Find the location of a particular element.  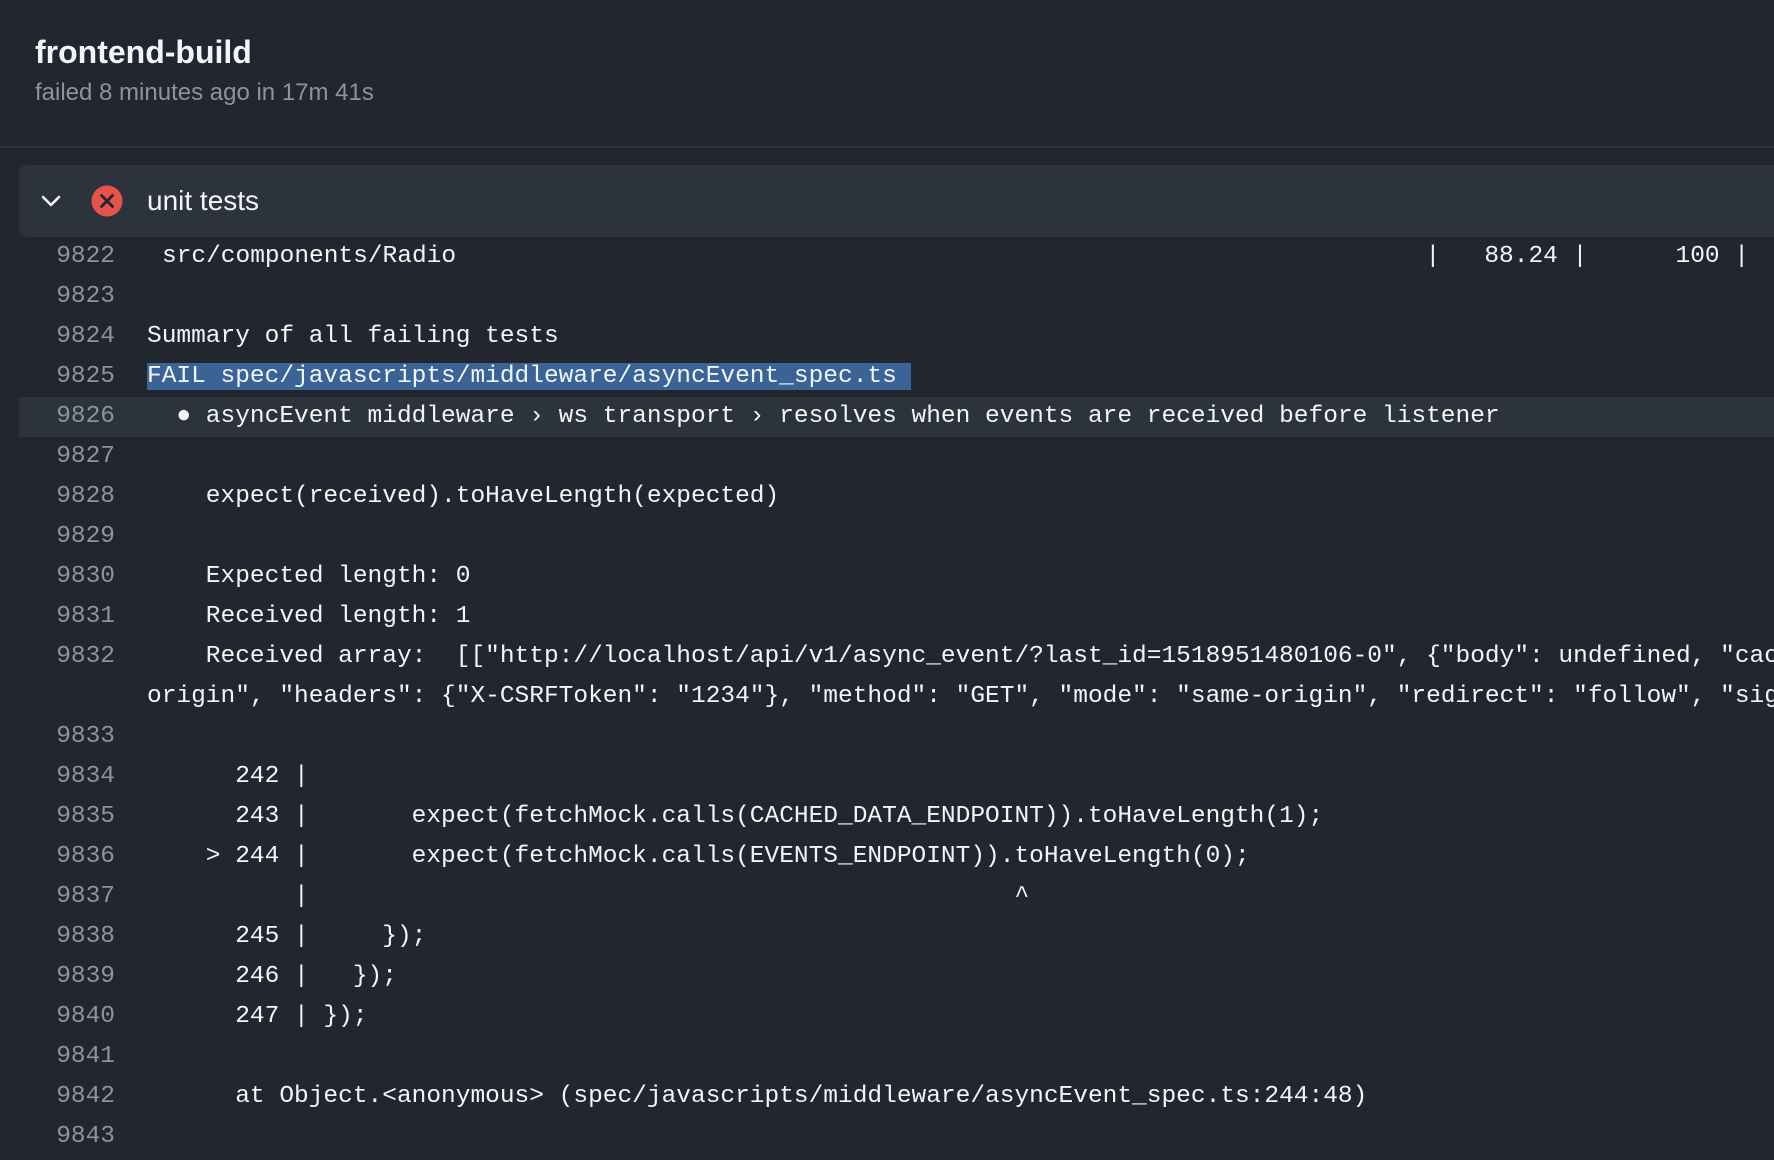

log-line: 9833 is located at coordinates (896, 737).